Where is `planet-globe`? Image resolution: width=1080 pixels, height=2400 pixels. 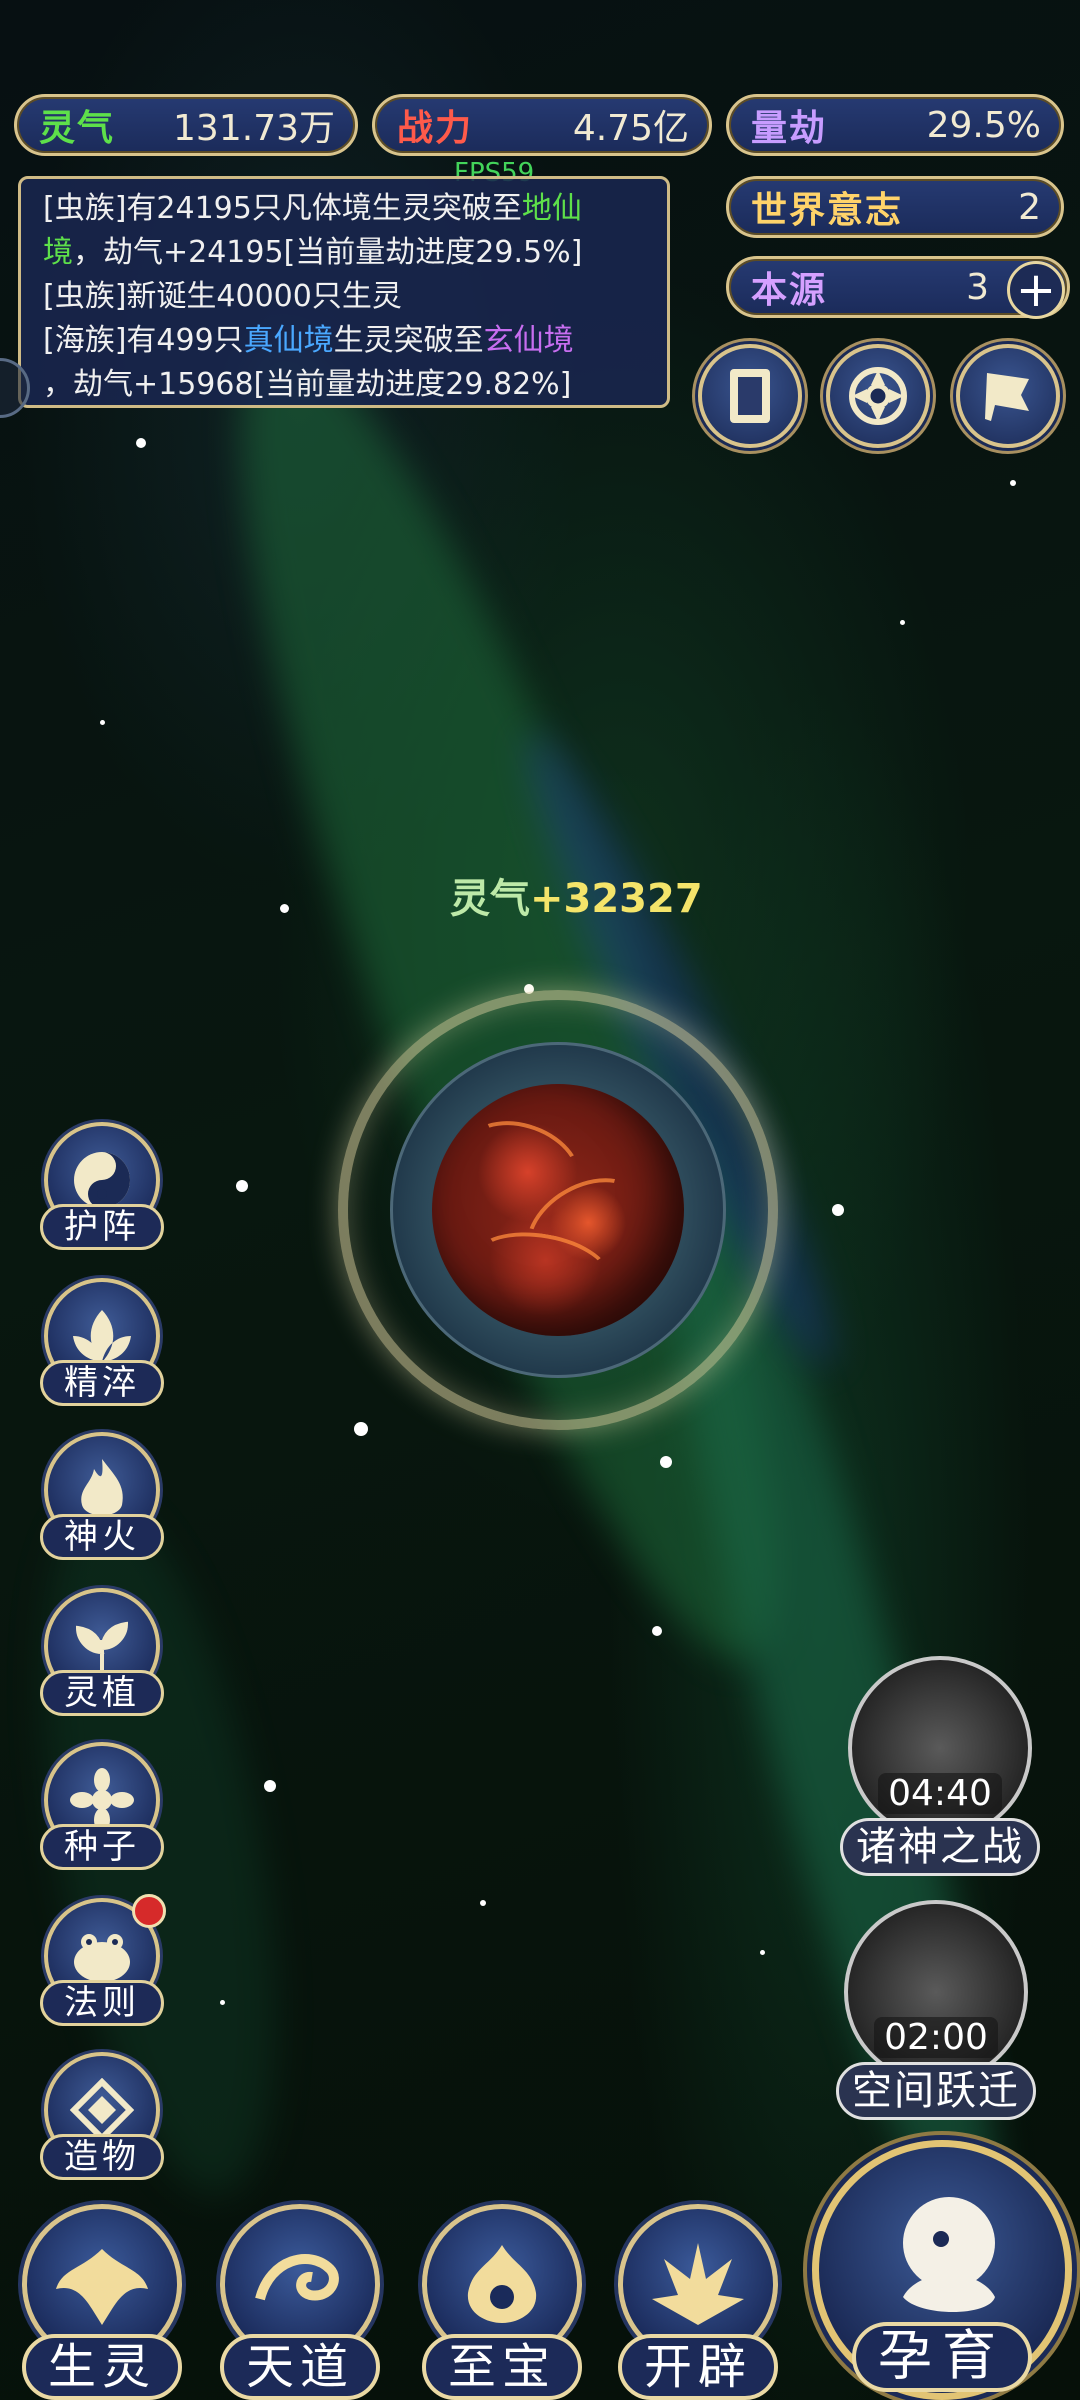 planet-globe is located at coordinates (558, 1210).